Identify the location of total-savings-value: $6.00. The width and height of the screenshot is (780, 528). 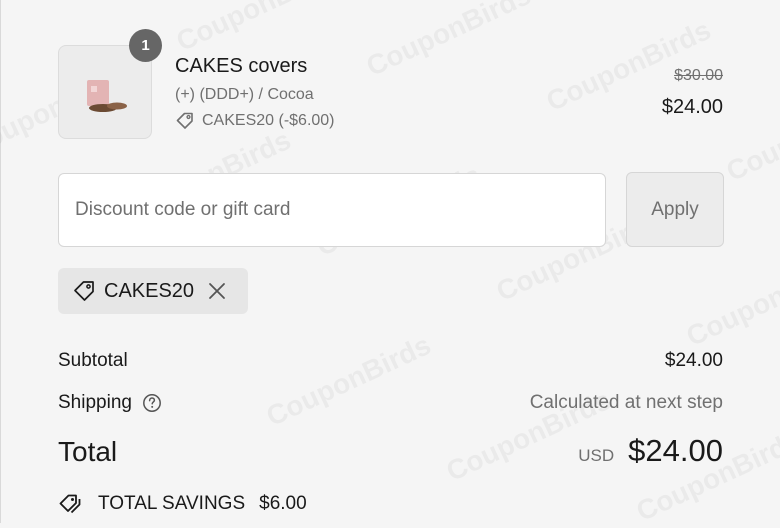
(283, 503).